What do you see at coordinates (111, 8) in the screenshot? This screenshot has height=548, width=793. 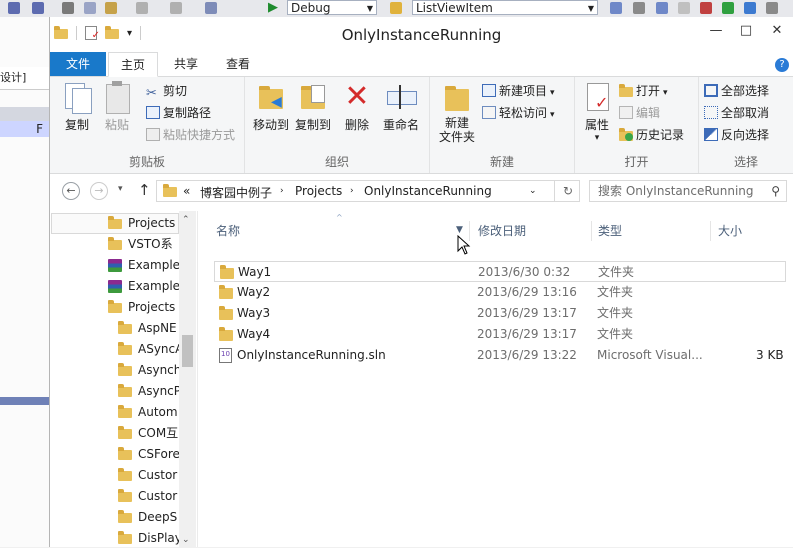 I see `paste-icon` at bounding box center [111, 8].